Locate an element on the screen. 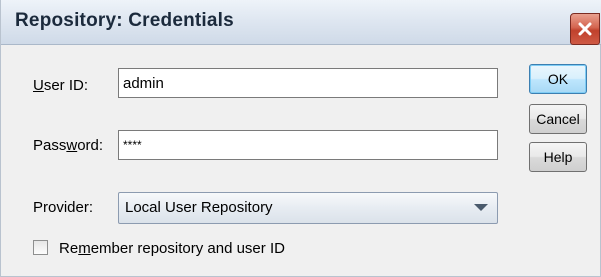  cancel-button: Cancel is located at coordinates (558, 119).